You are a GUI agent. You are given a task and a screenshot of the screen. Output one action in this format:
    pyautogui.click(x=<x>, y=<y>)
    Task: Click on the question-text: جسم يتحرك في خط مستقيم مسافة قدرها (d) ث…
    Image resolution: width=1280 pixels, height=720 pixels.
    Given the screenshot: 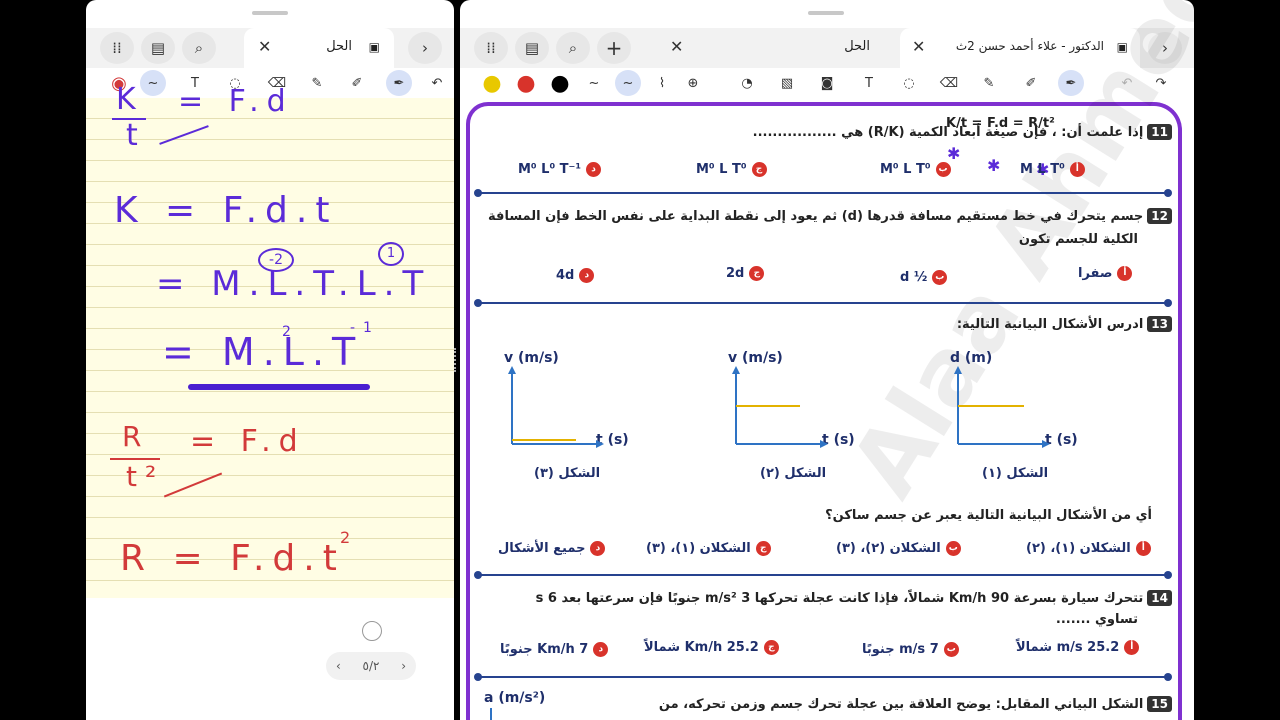 What is the action you would take?
    pyautogui.click(x=816, y=216)
    